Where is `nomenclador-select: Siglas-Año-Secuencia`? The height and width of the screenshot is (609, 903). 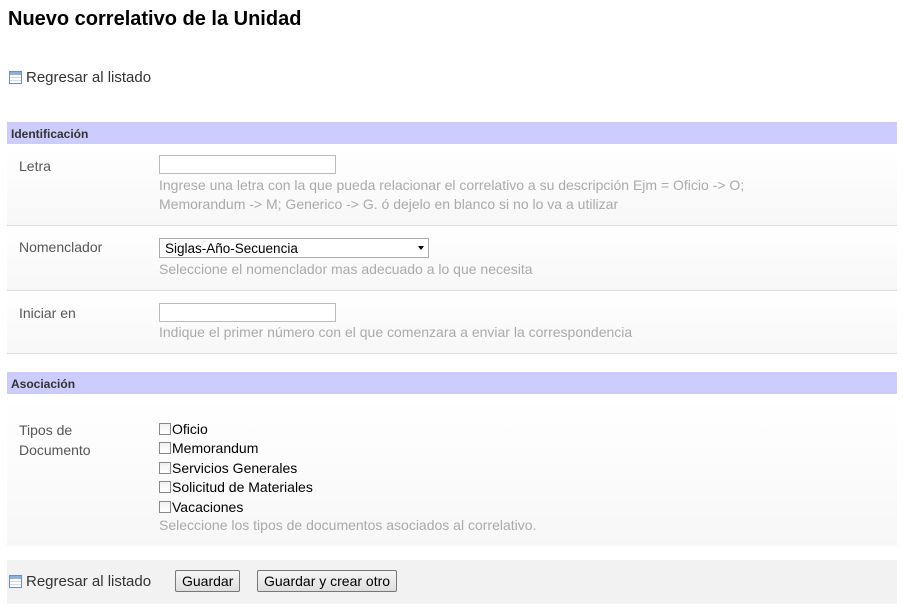 nomenclador-select: Siglas-Año-Secuencia is located at coordinates (294, 248).